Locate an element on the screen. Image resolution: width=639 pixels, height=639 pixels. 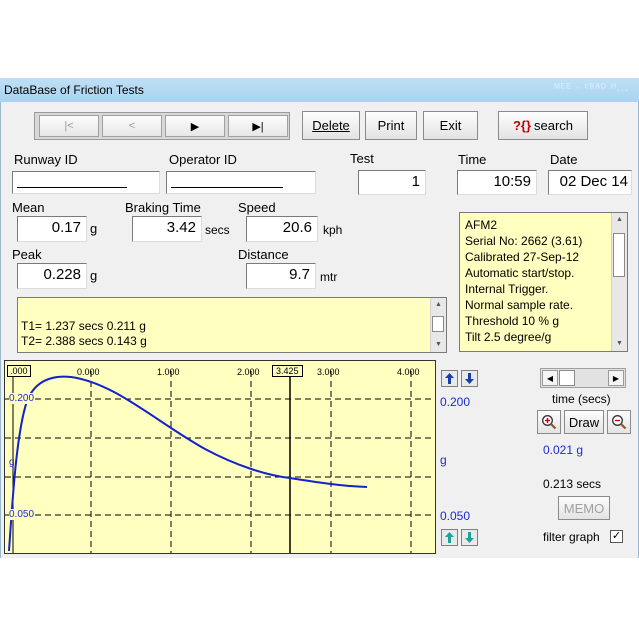
operator-id-field is located at coordinates (241, 182).